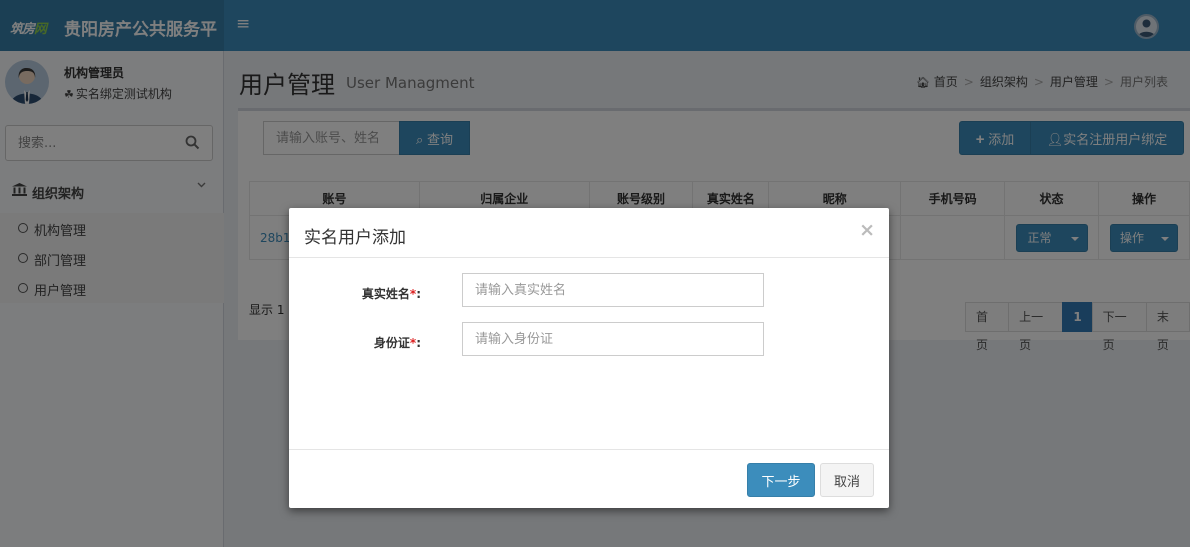  I want to click on realname-input, so click(613, 290).